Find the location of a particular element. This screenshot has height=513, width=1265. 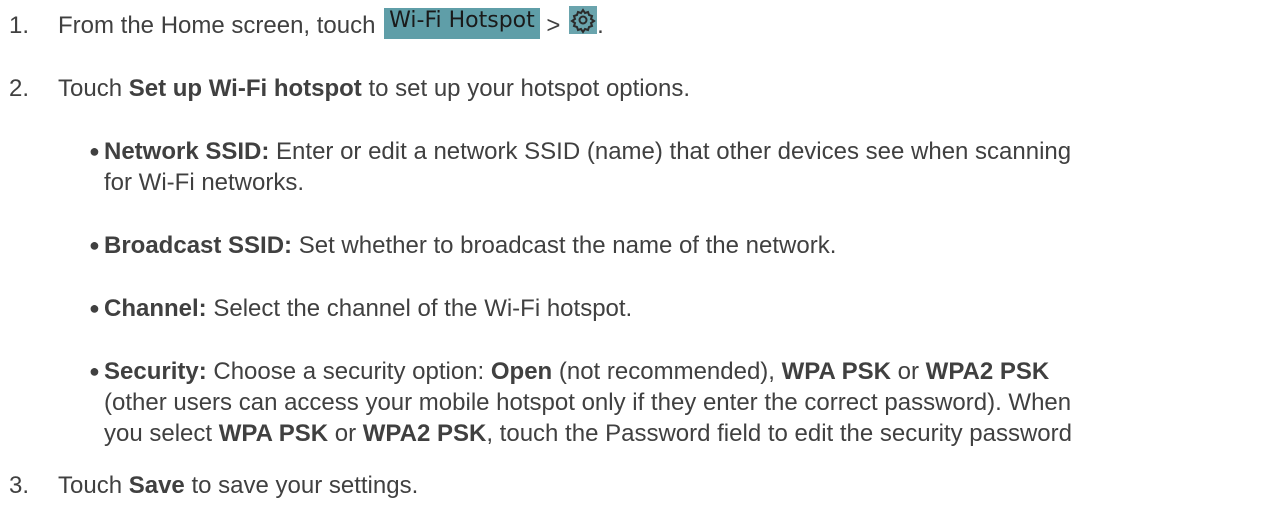

bullet-body: Choose a security option: is located at coordinates (348, 371).